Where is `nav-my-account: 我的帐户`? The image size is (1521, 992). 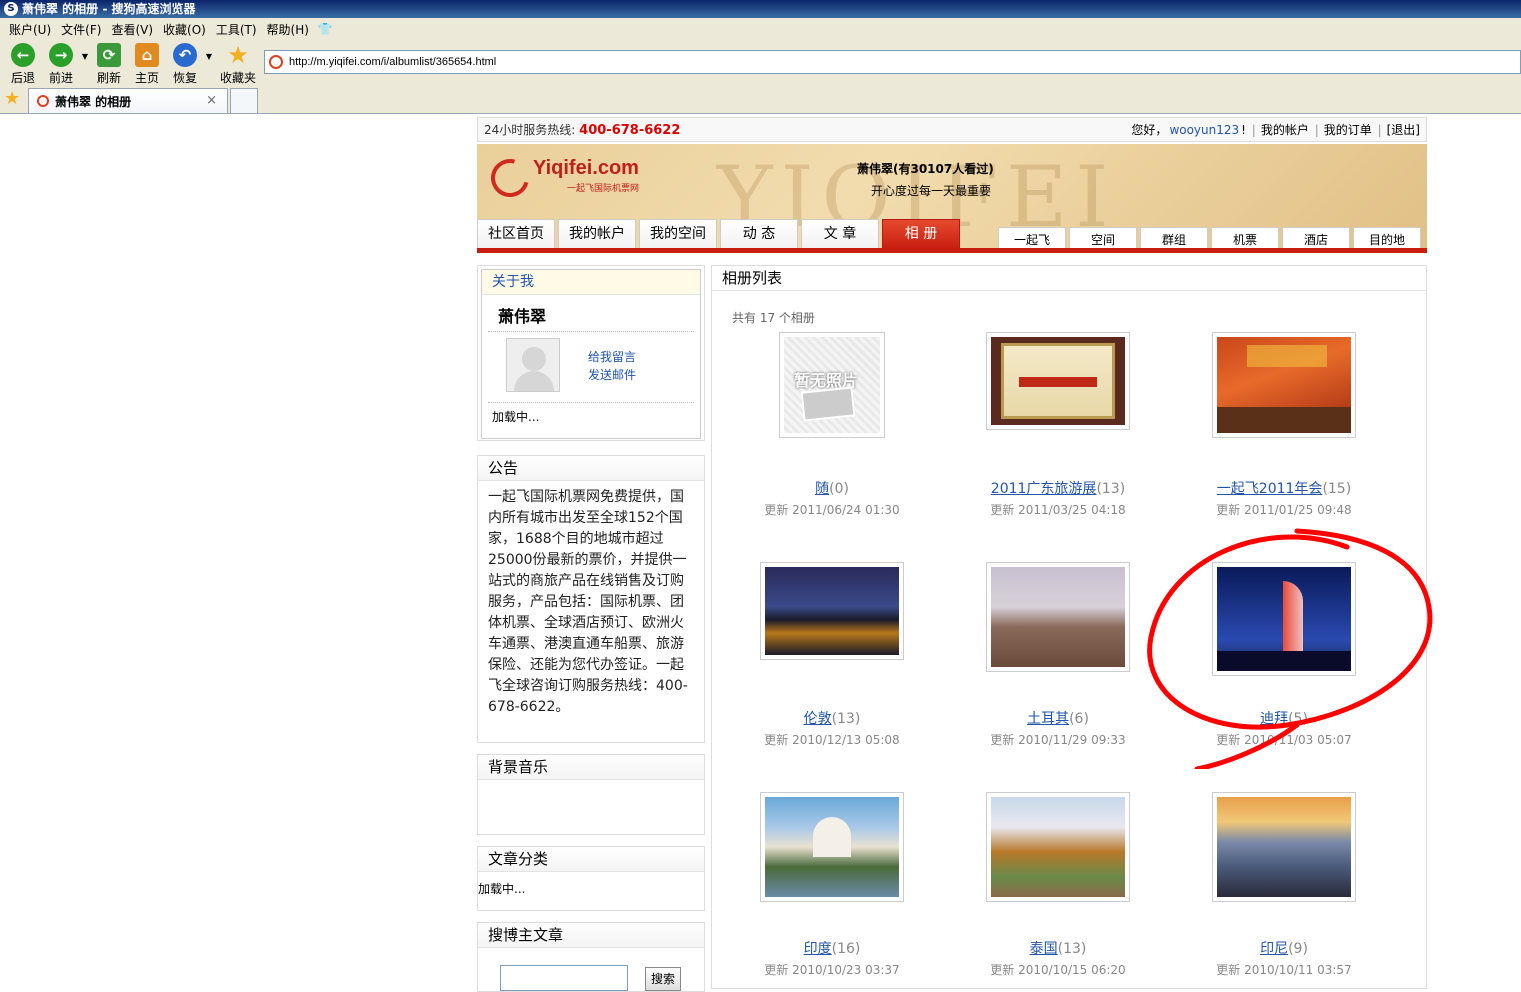 nav-my-account: 我的帐户 is located at coordinates (597, 234).